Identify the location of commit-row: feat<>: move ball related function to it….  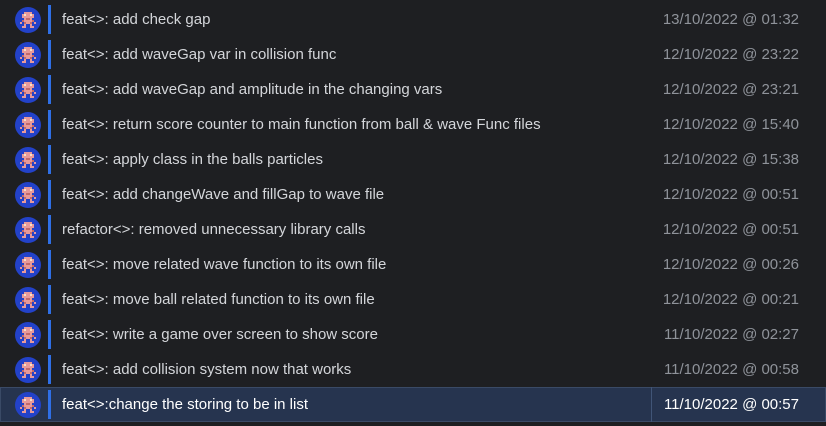
(413, 299).